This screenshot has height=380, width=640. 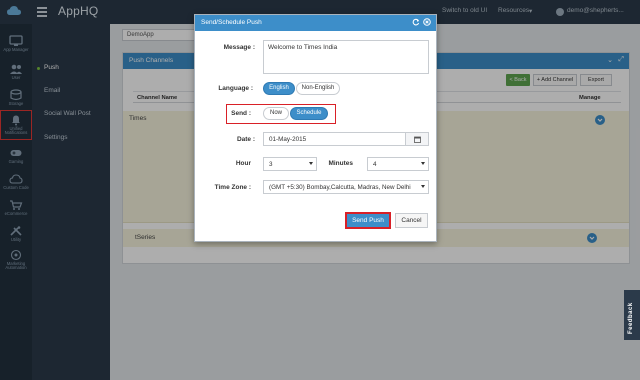 I want to click on date-input: 01-May-2015, so click(x=334, y=139).